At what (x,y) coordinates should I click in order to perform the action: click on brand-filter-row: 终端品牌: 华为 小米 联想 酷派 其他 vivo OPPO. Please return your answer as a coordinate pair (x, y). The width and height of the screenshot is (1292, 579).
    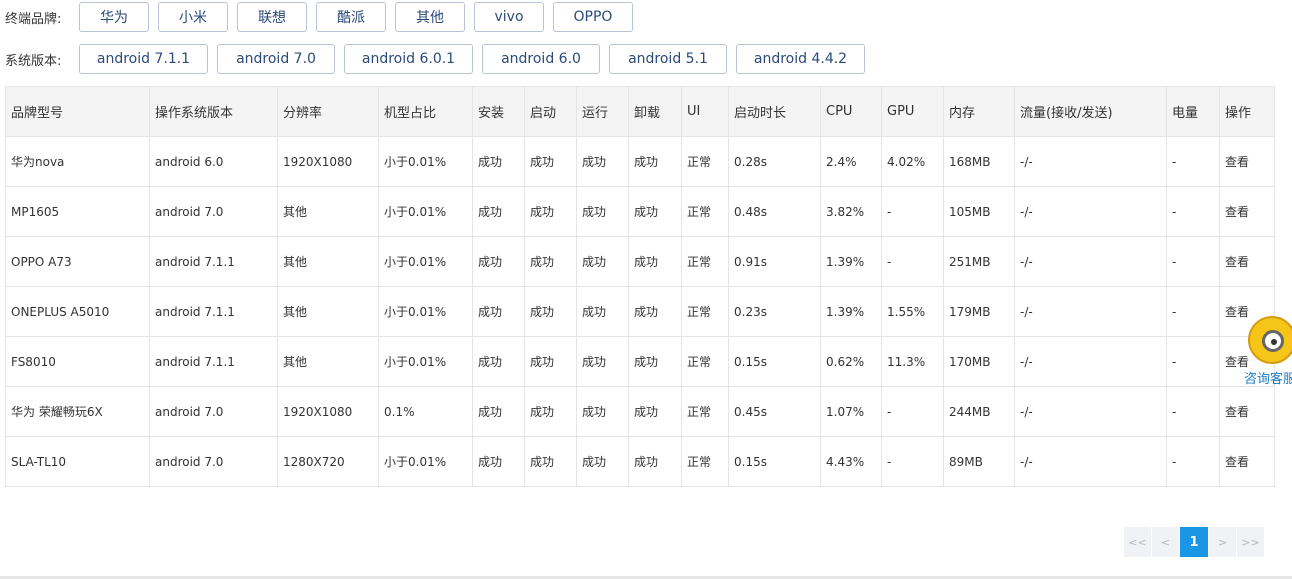
    Looking at the image, I should click on (323, 17).